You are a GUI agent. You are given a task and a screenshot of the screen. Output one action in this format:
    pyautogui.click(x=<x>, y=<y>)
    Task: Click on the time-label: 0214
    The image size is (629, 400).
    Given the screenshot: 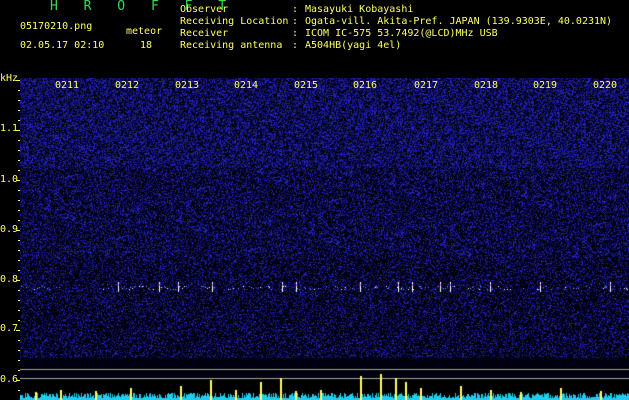 What is the action you would take?
    pyautogui.click(x=246, y=85)
    